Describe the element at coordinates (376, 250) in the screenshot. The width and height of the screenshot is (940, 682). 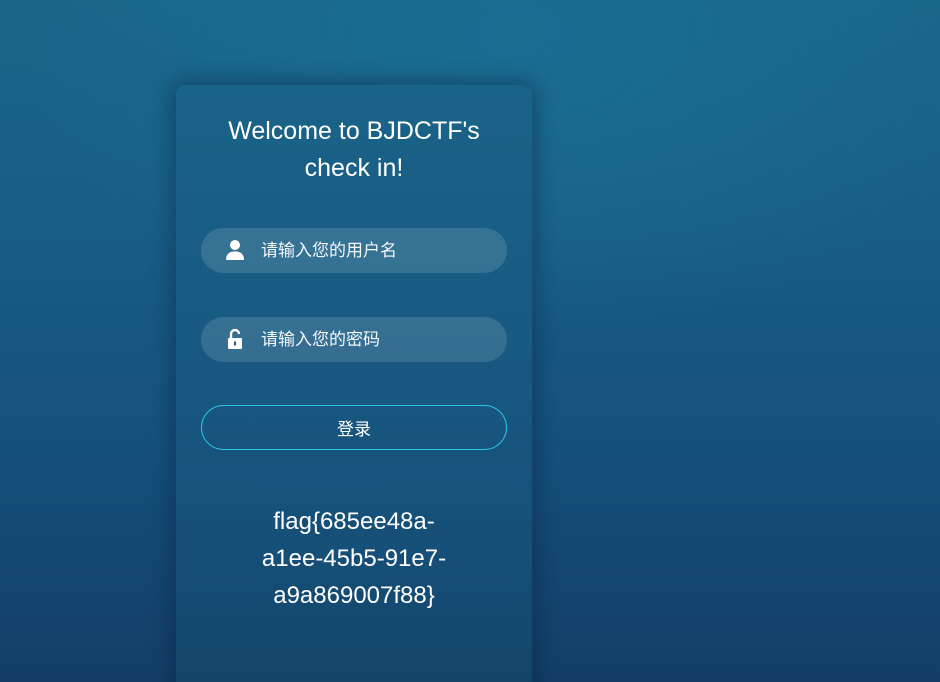
I see `username-input` at that location.